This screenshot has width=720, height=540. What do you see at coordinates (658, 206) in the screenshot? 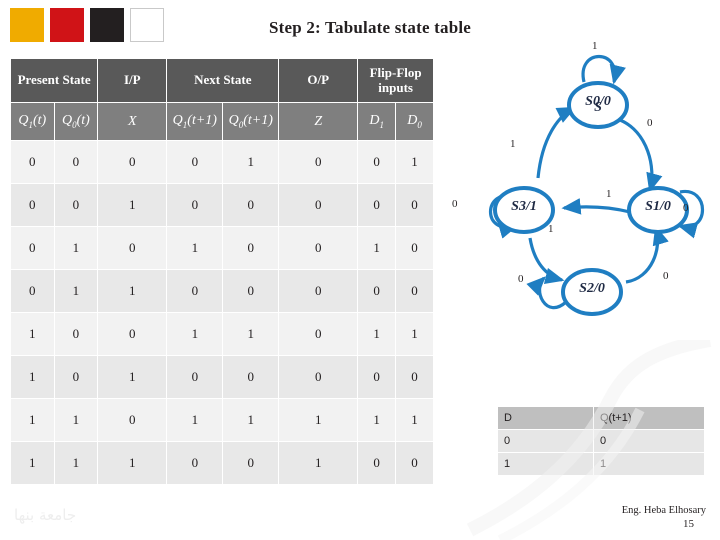
I see `node-s1-label: S1/0` at bounding box center [658, 206].